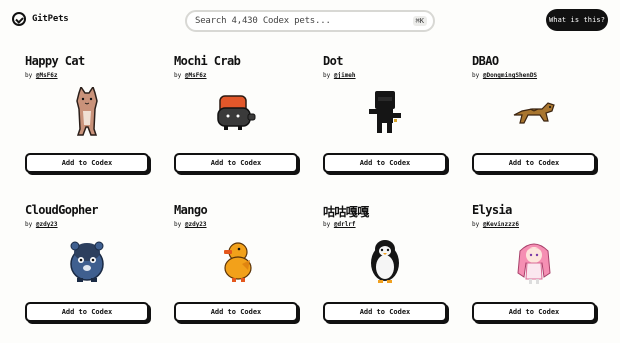  I want to click on pet-name: CloudGopher, so click(61, 210).